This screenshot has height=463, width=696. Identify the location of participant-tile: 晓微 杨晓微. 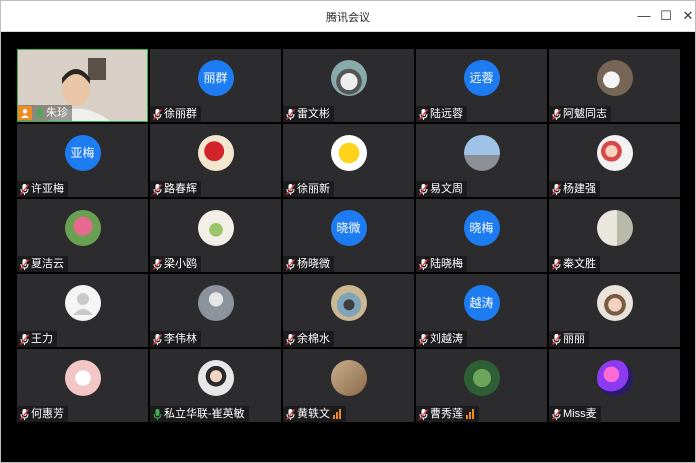
(348, 235).